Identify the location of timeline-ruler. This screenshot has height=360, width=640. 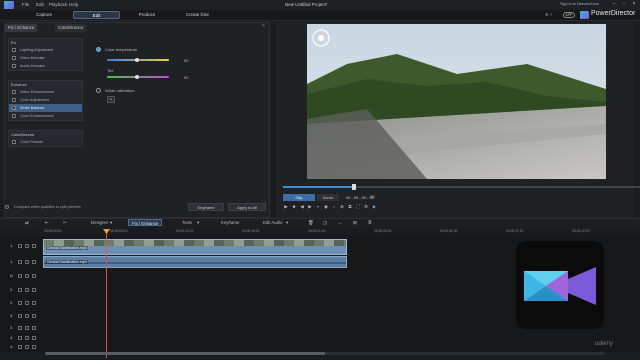
(341, 232).